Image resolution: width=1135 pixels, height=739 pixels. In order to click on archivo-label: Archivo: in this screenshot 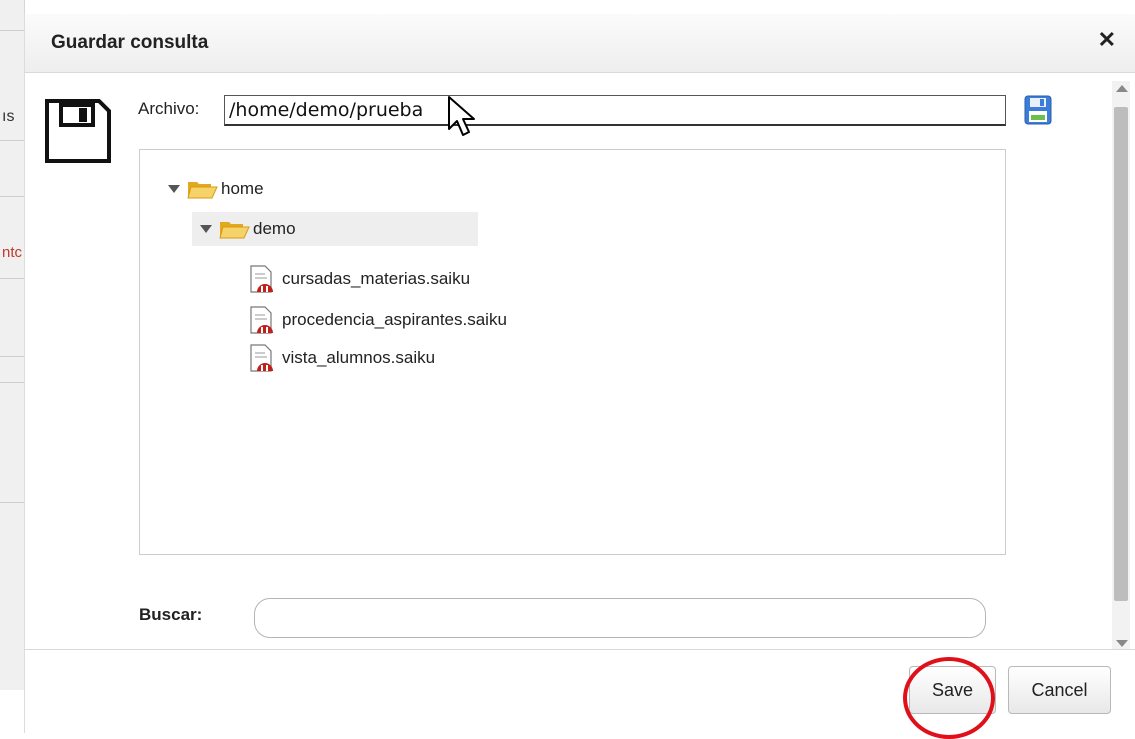, I will do `click(169, 108)`.